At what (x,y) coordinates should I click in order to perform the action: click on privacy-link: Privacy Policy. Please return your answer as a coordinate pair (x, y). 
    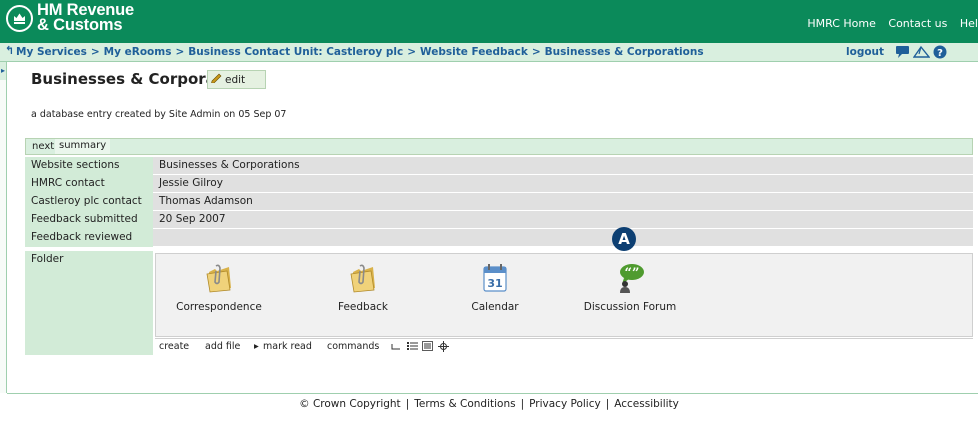
    Looking at the image, I should click on (565, 404).